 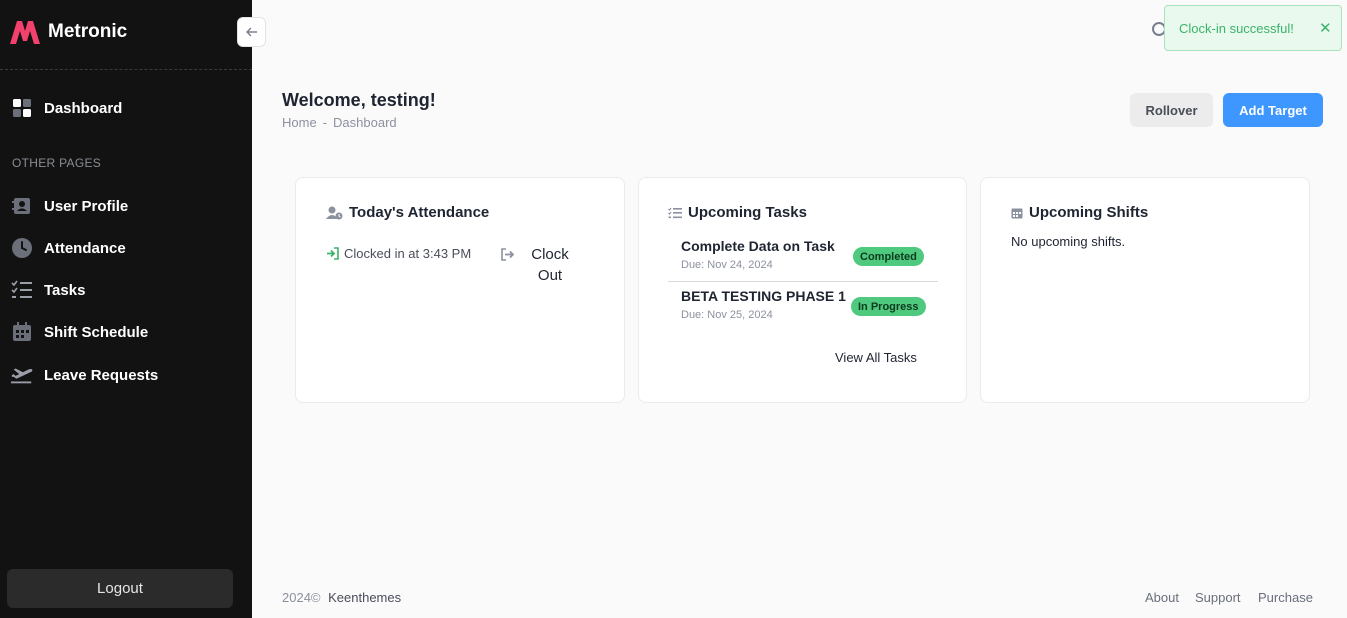 I want to click on task-due-date: Due: Nov 25, 2024, so click(x=727, y=315).